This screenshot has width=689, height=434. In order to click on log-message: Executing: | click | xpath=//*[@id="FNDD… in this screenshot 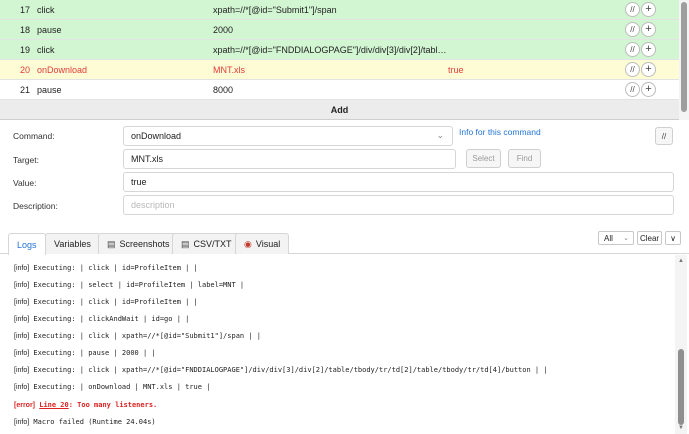, I will do `click(290, 370)`.